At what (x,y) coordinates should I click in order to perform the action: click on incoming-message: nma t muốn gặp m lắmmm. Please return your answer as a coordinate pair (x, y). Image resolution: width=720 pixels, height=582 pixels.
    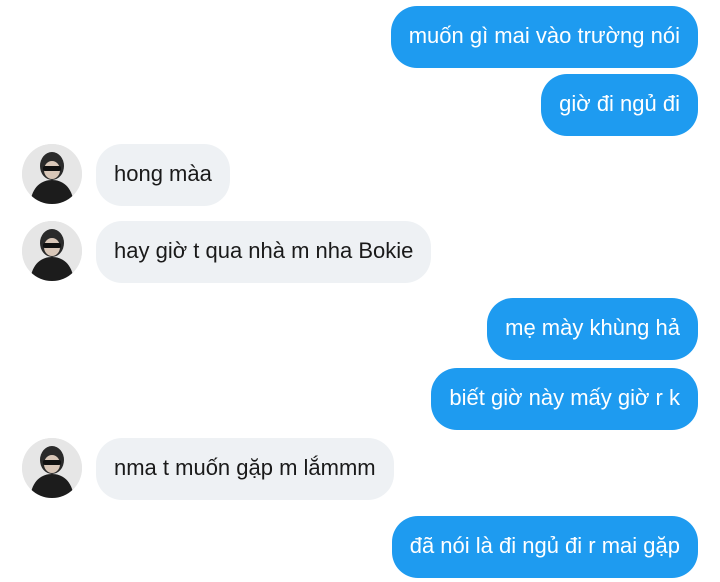
    Looking at the image, I should click on (245, 469).